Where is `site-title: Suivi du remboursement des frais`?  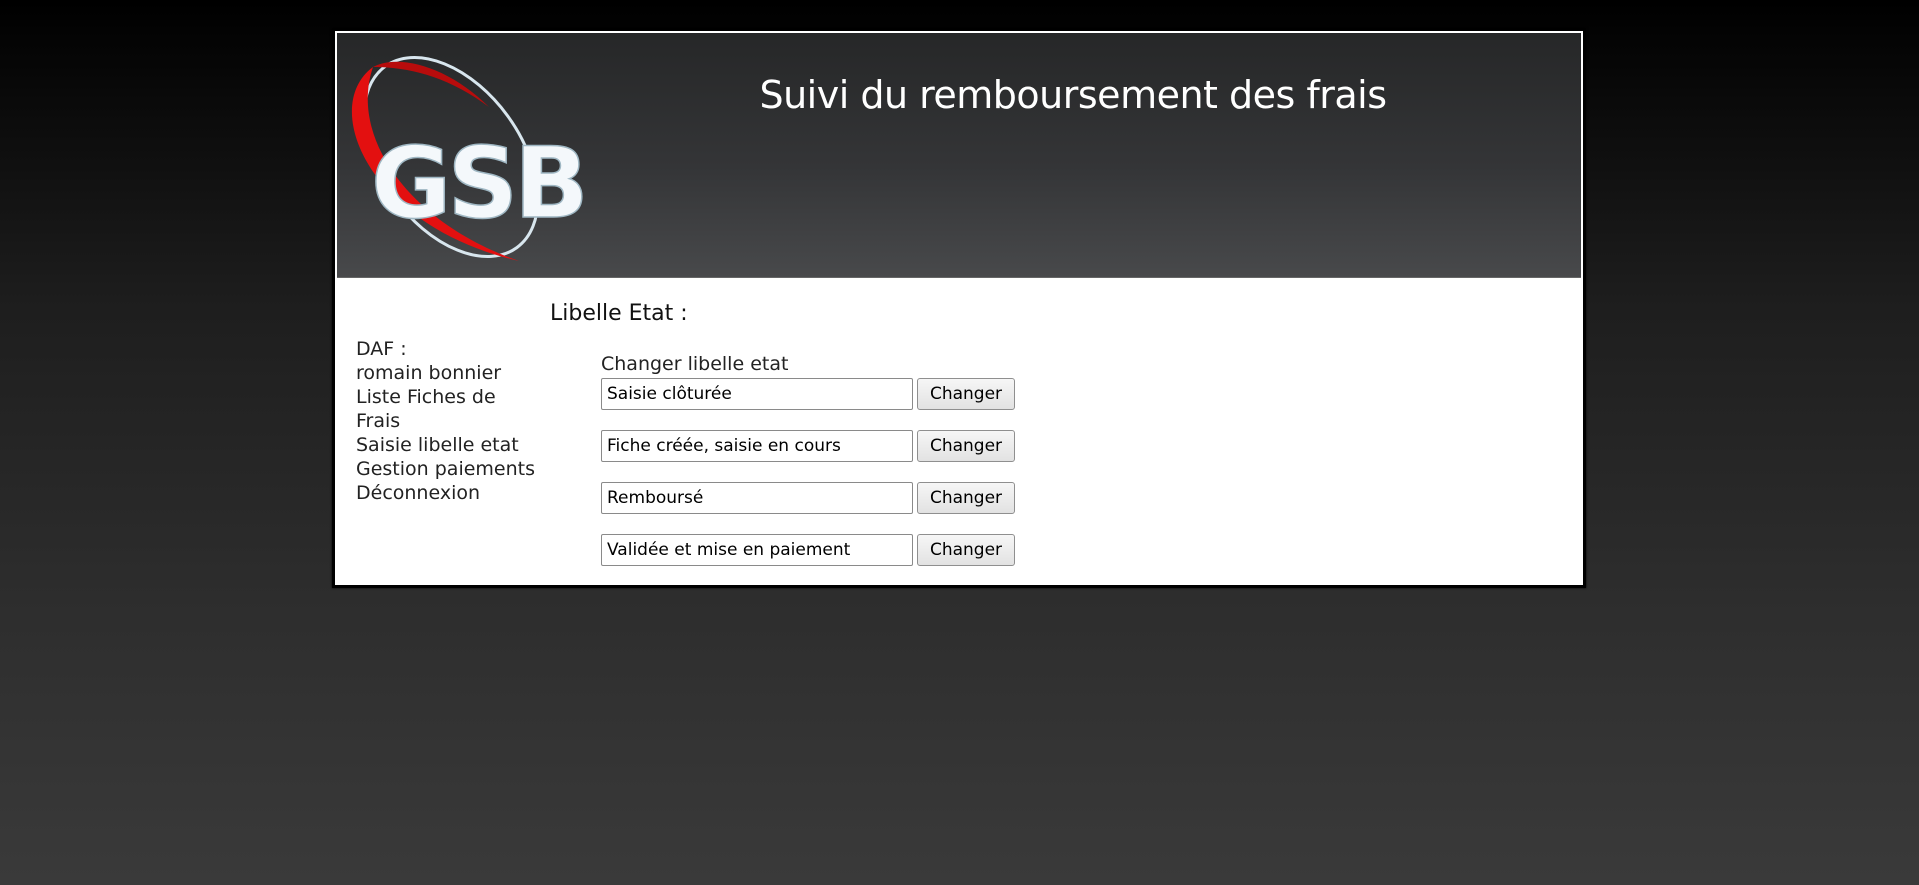 site-title: Suivi du remboursement des frais is located at coordinates (1073, 95).